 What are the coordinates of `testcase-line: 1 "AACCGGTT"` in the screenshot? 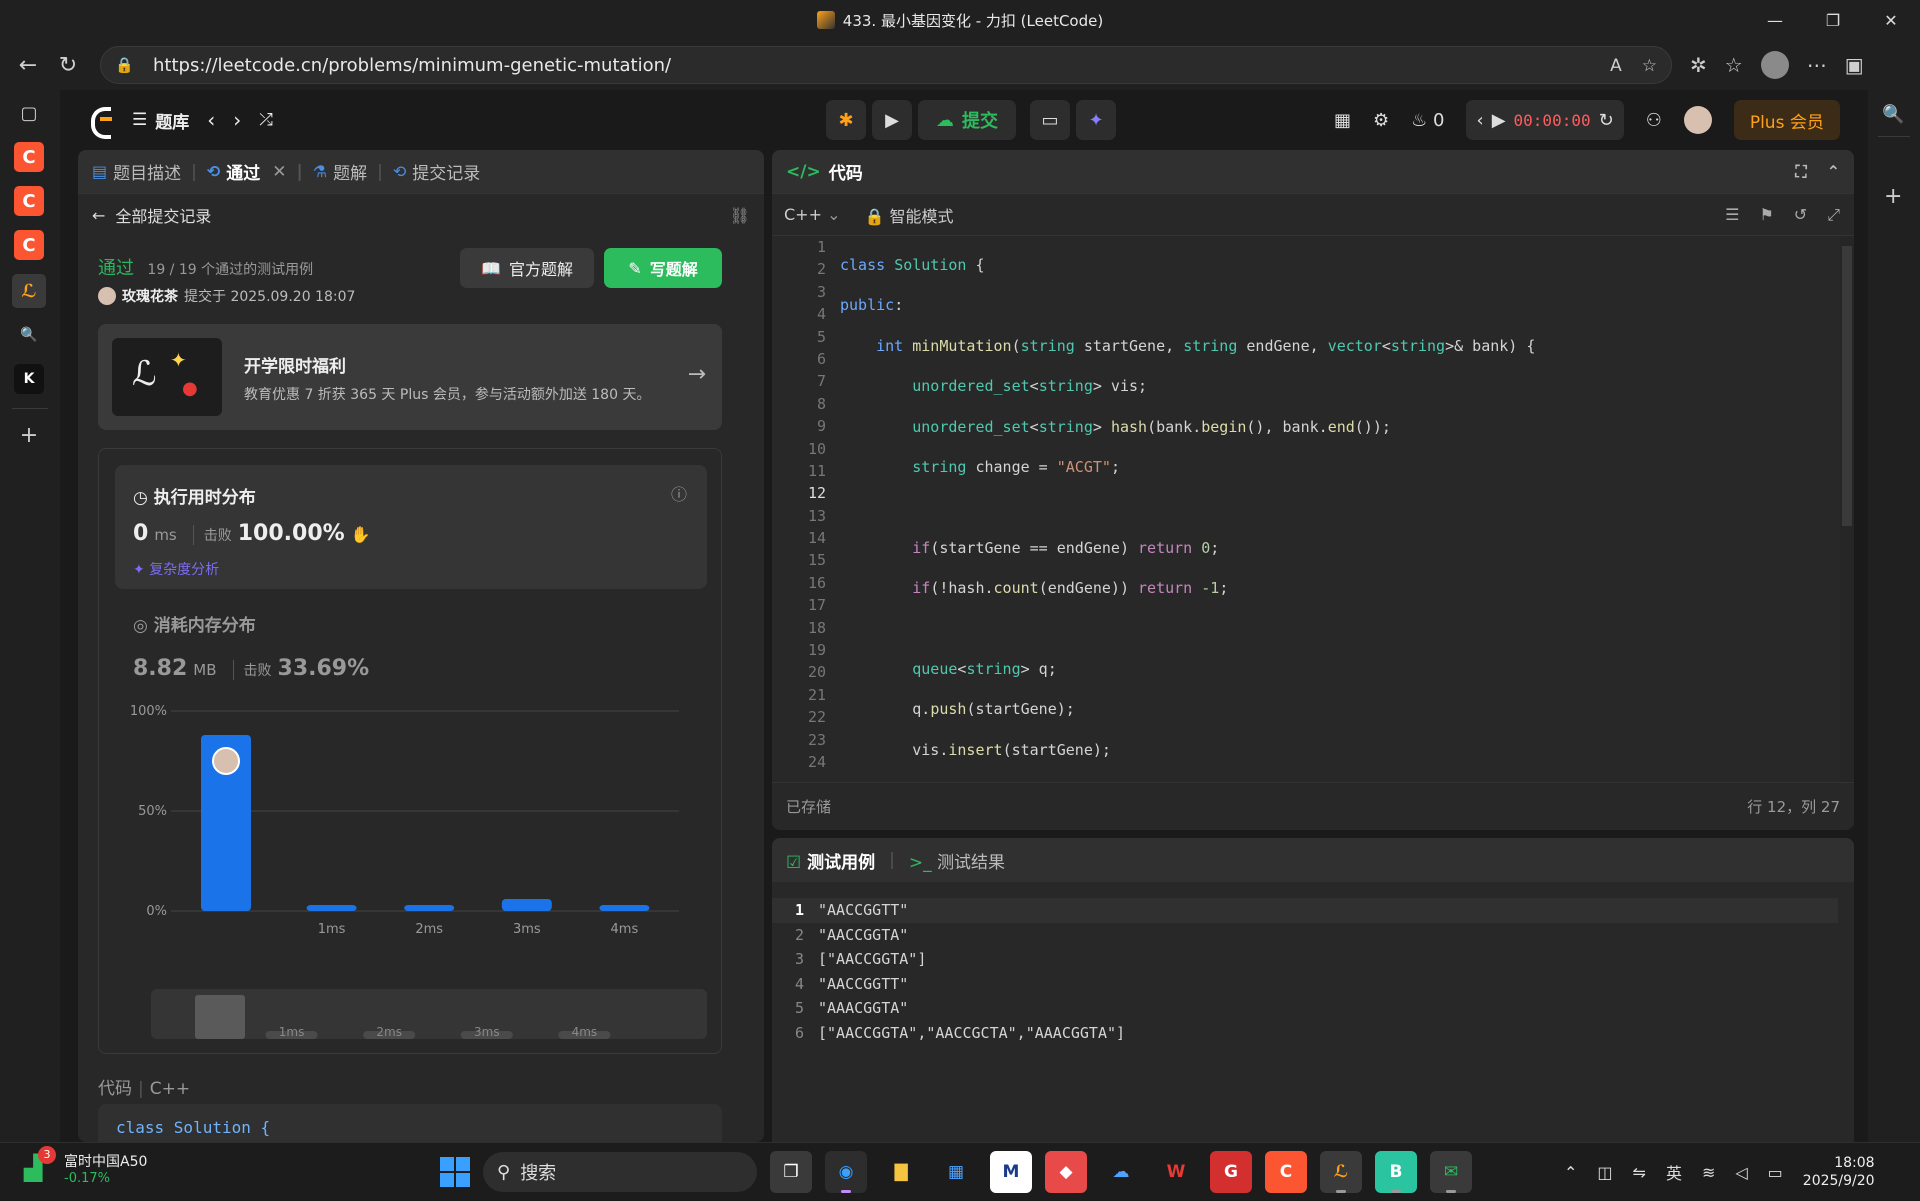 It's located at (1305, 910).